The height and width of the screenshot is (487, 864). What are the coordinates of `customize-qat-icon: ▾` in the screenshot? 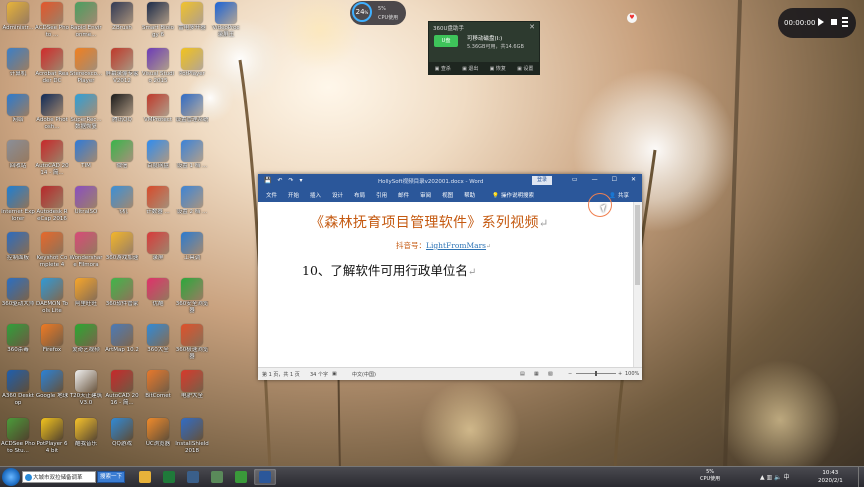 It's located at (301, 180).